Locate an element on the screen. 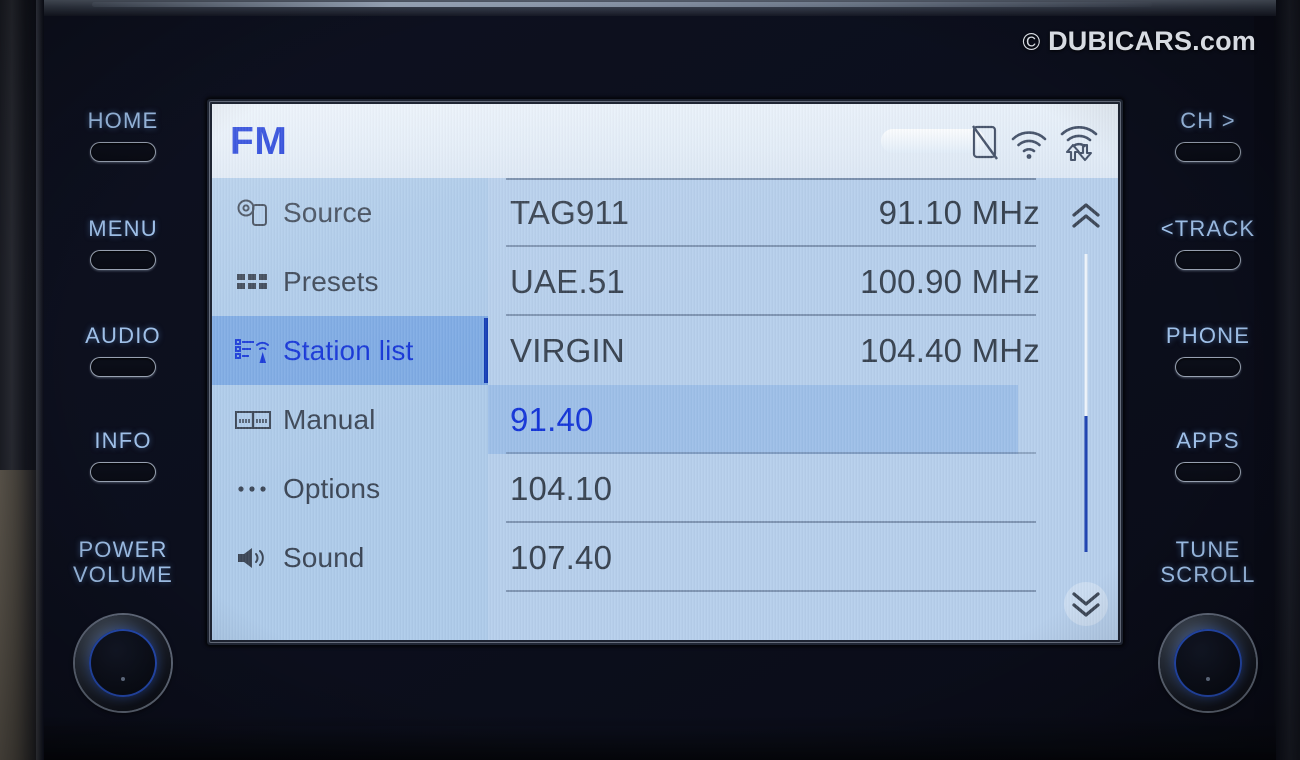  watermark-copyright: © is located at coordinates (1031, 42).